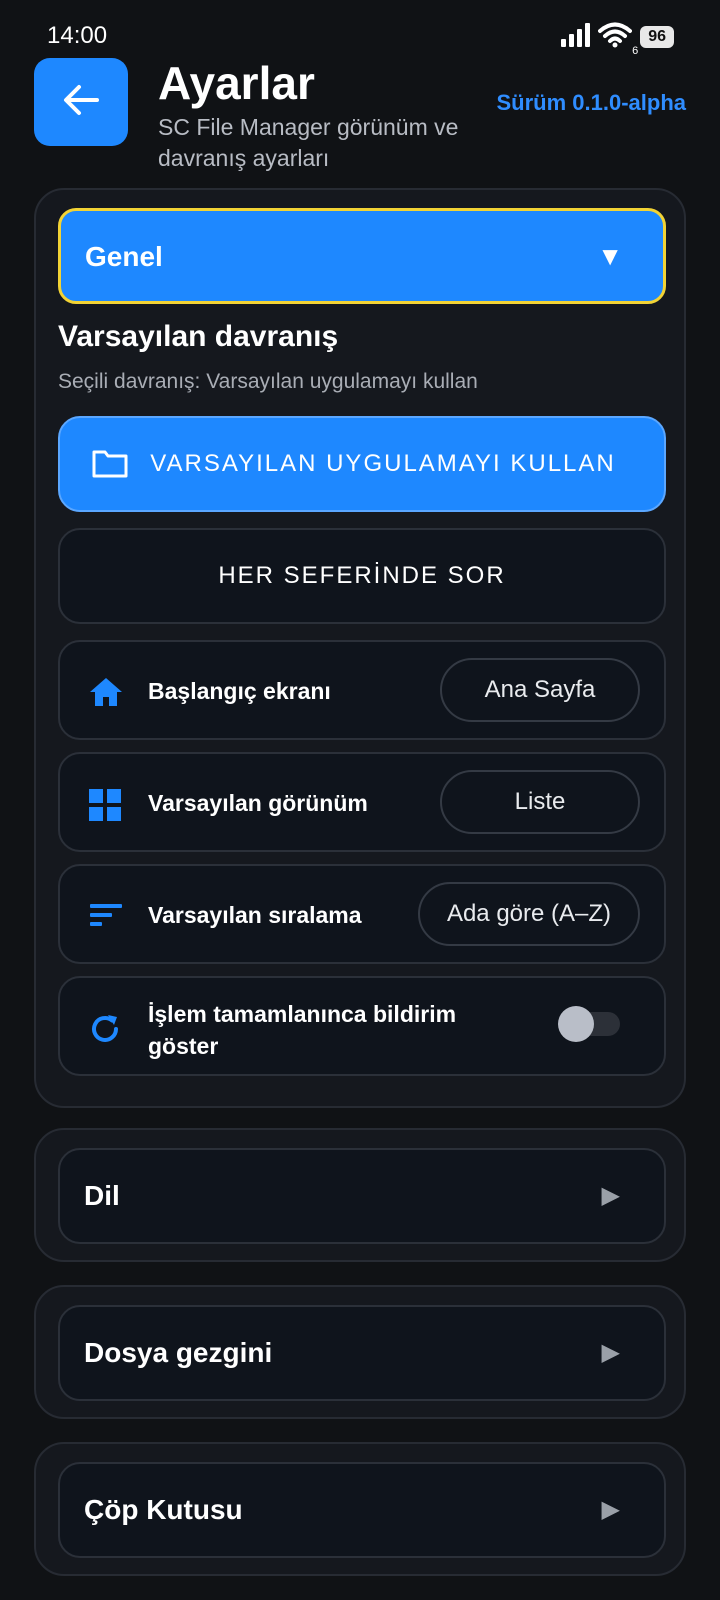 This screenshot has width=720, height=1600. I want to click on wifi-sub-label: 6, so click(635, 50).